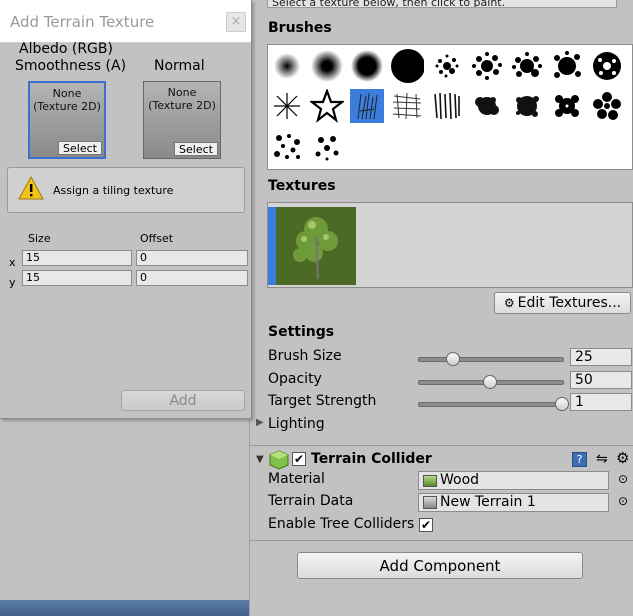 The image size is (633, 616). Describe the element at coordinates (260, 459) in the screenshot. I see `collider-foldout-arrow-icon: ▼` at that location.